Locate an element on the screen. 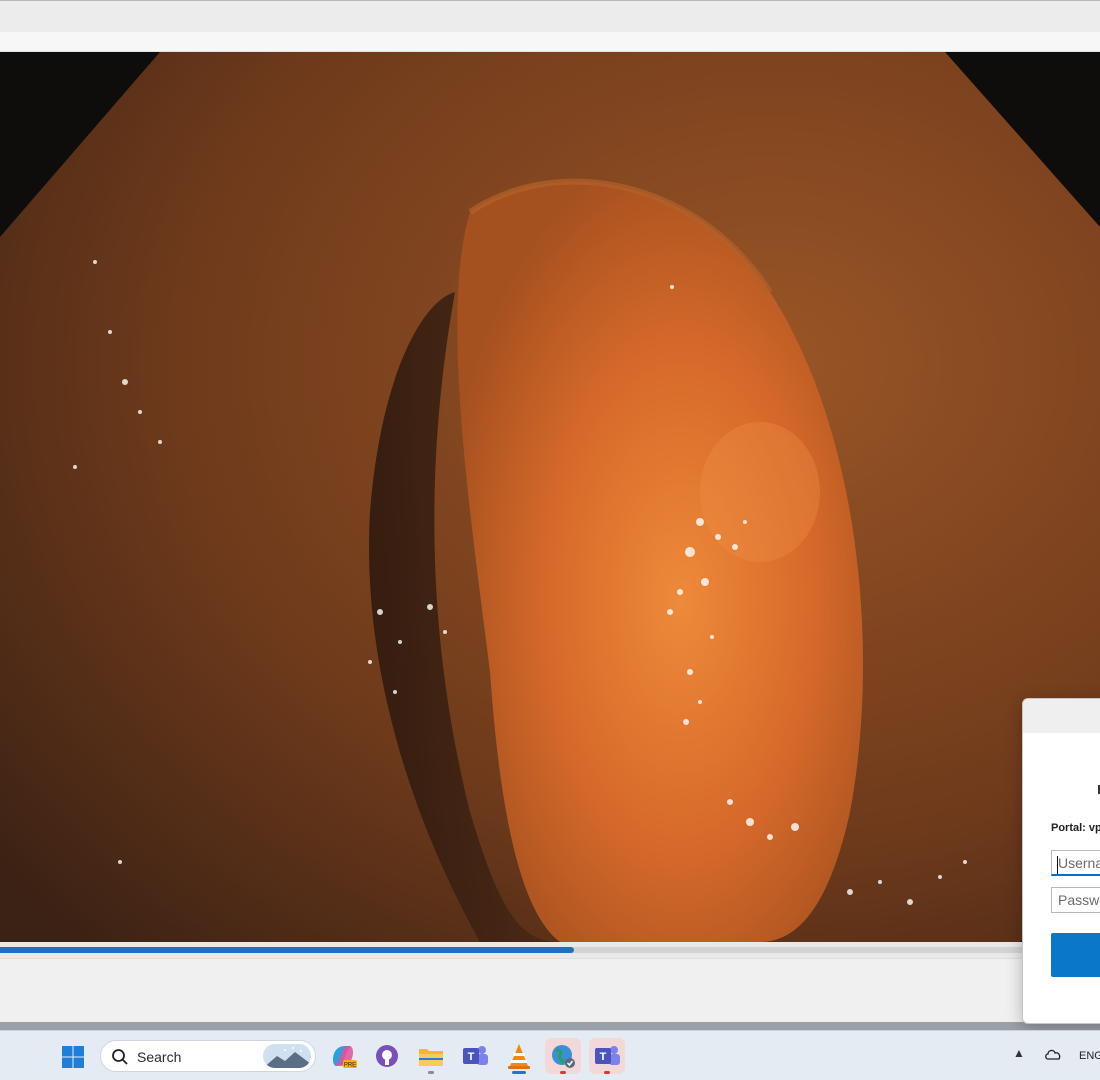  windows-logo-icon is located at coordinates (73, 1057).